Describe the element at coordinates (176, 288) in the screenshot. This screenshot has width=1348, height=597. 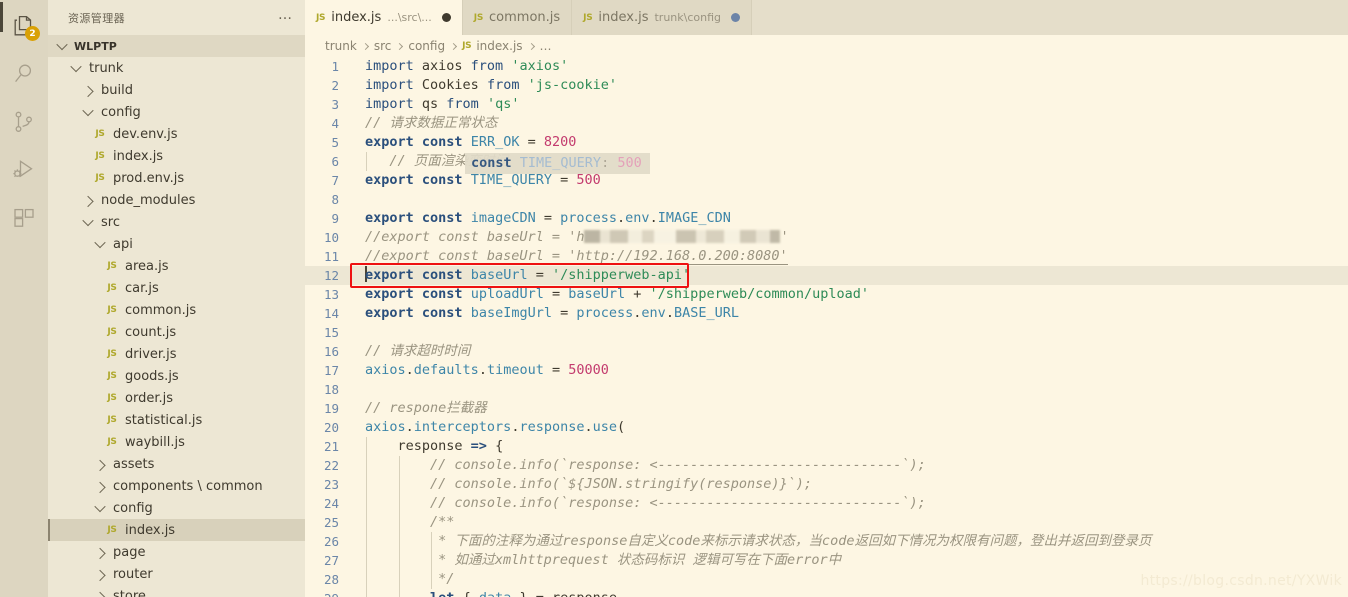
I see `tree-file-car-js: JS car.js` at that location.